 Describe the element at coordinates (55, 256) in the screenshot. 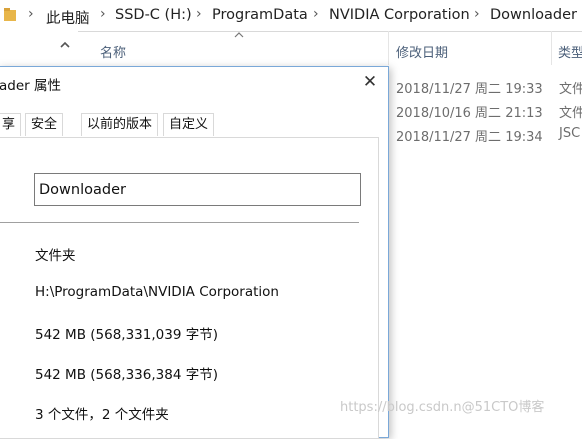

I see `type-value: 文件夹` at that location.